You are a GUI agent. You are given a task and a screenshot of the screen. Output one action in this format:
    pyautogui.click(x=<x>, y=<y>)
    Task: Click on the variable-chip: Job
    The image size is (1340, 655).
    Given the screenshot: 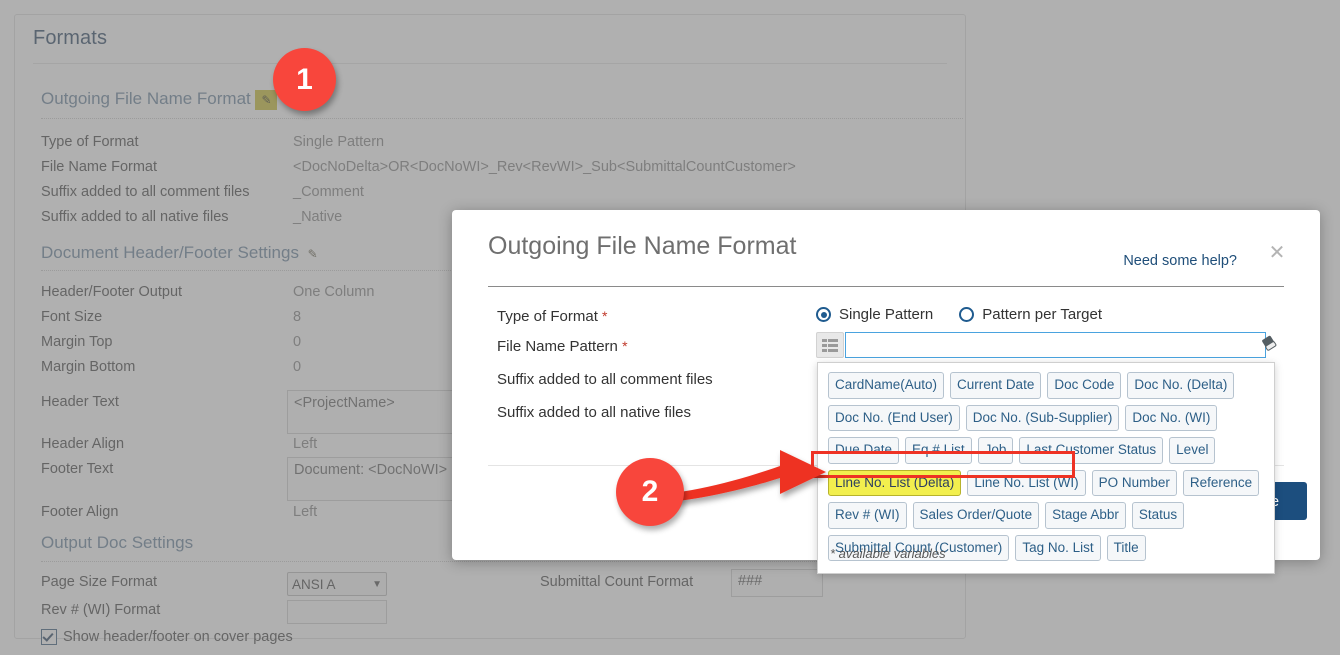 What is the action you would take?
    pyautogui.click(x=995, y=450)
    